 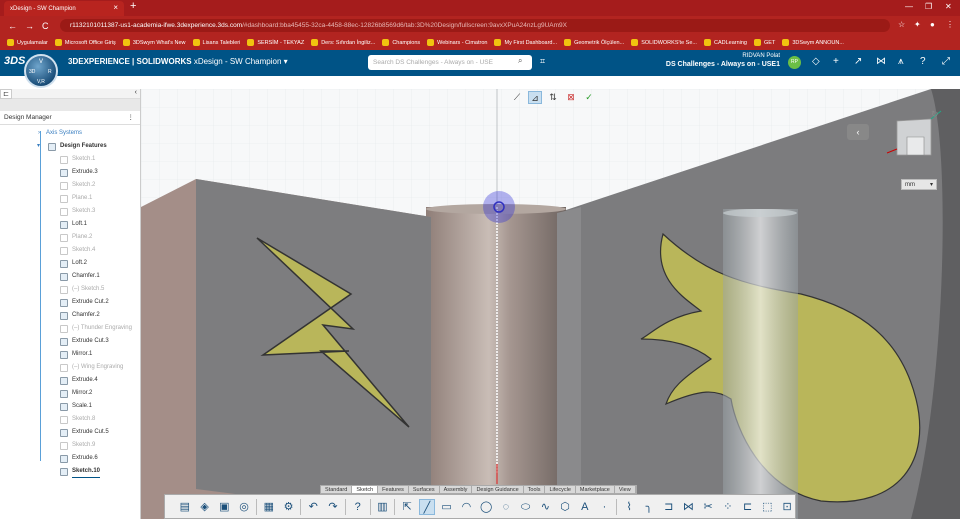 I want to click on convert-icon: ⊏, so click(x=748, y=507).